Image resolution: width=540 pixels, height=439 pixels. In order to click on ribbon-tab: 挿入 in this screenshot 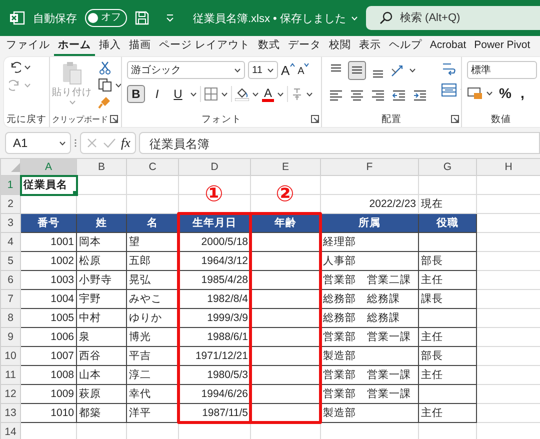, I will do `click(110, 46)`.